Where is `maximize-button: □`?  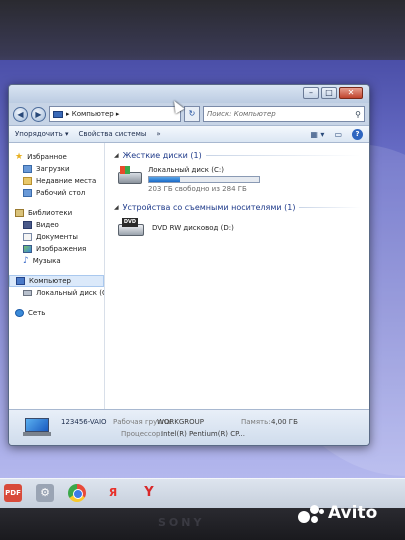 maximize-button: □ is located at coordinates (329, 93).